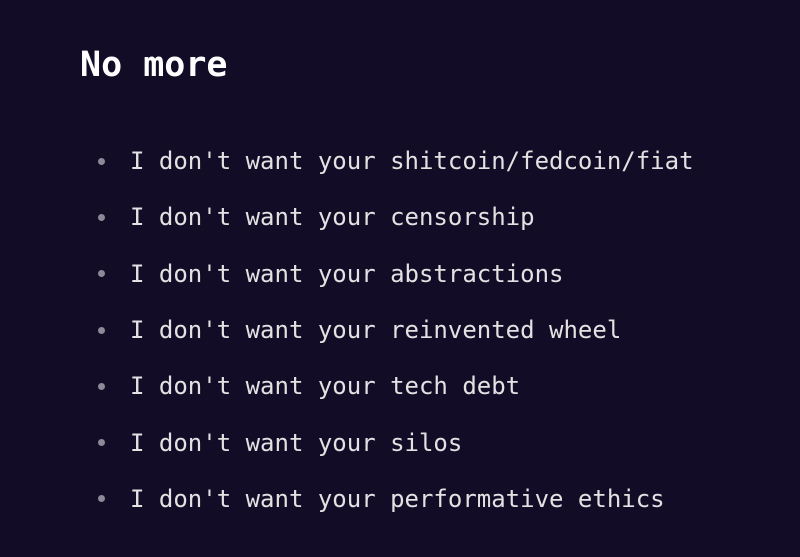 This screenshot has height=557, width=800. What do you see at coordinates (376, 330) in the screenshot?
I see `bullet-text: I don't want your reinvented wheel` at bounding box center [376, 330].